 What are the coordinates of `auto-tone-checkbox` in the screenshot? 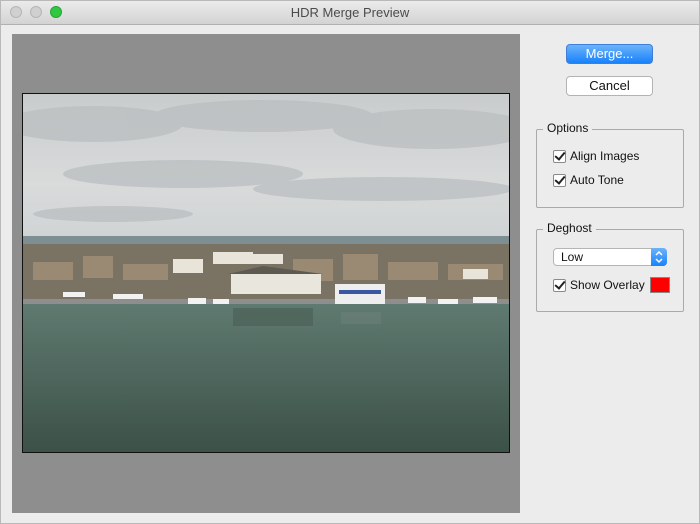 It's located at (559, 180).